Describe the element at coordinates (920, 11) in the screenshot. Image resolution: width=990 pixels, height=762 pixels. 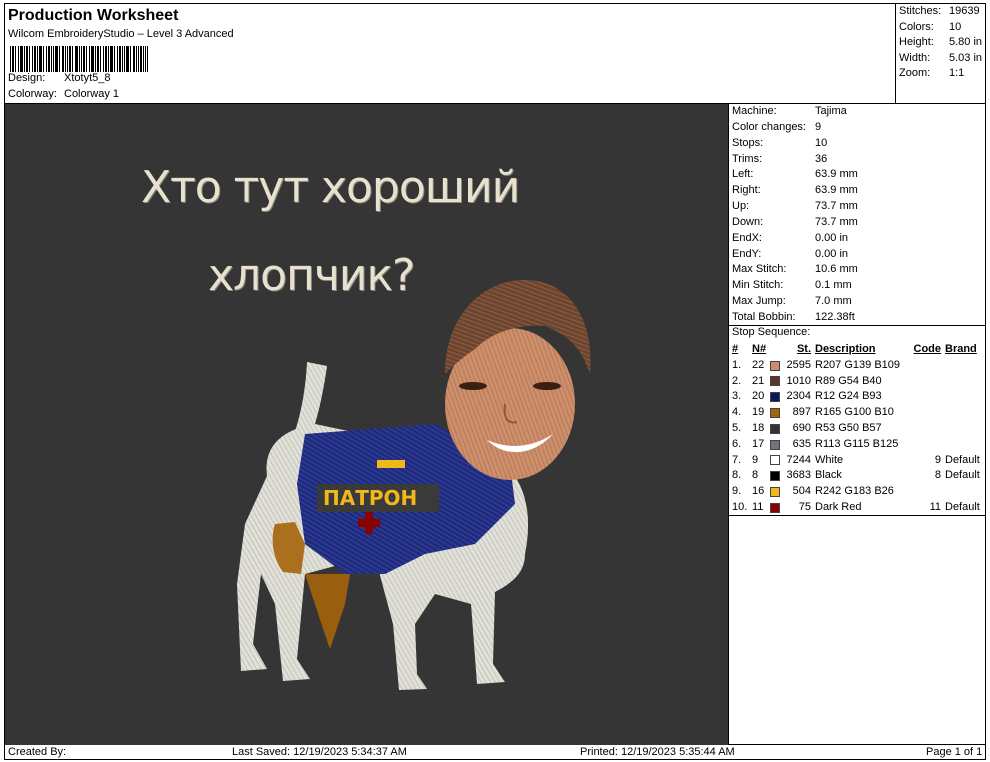
I see `stat-label: Stitches:` at that location.